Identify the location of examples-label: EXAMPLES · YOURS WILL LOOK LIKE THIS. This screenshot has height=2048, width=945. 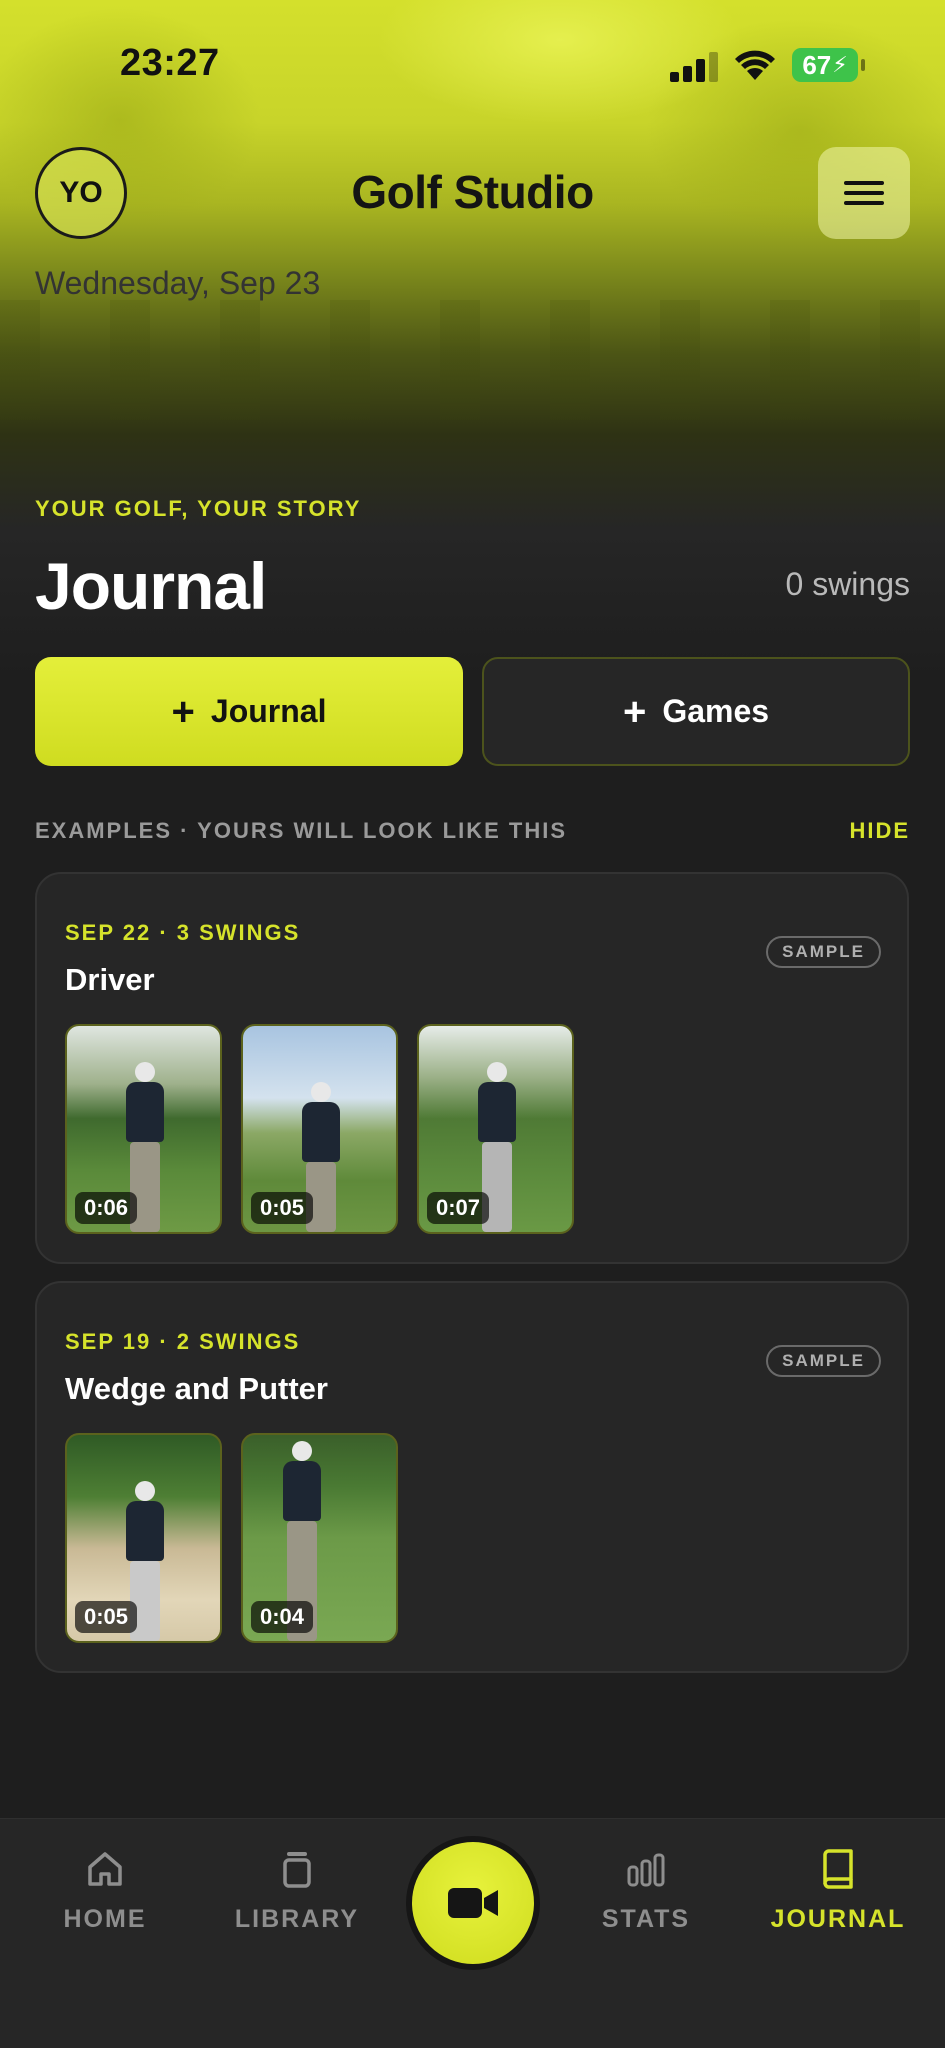
(301, 830).